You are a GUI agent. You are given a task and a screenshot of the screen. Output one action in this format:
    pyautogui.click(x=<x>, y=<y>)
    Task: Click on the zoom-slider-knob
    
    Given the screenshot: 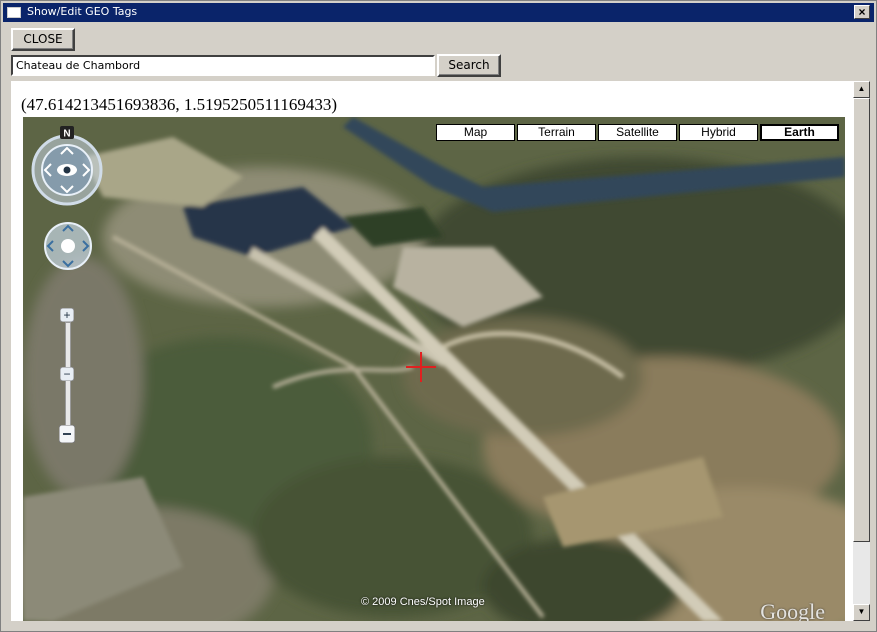 What is the action you would take?
    pyautogui.click(x=67, y=434)
    